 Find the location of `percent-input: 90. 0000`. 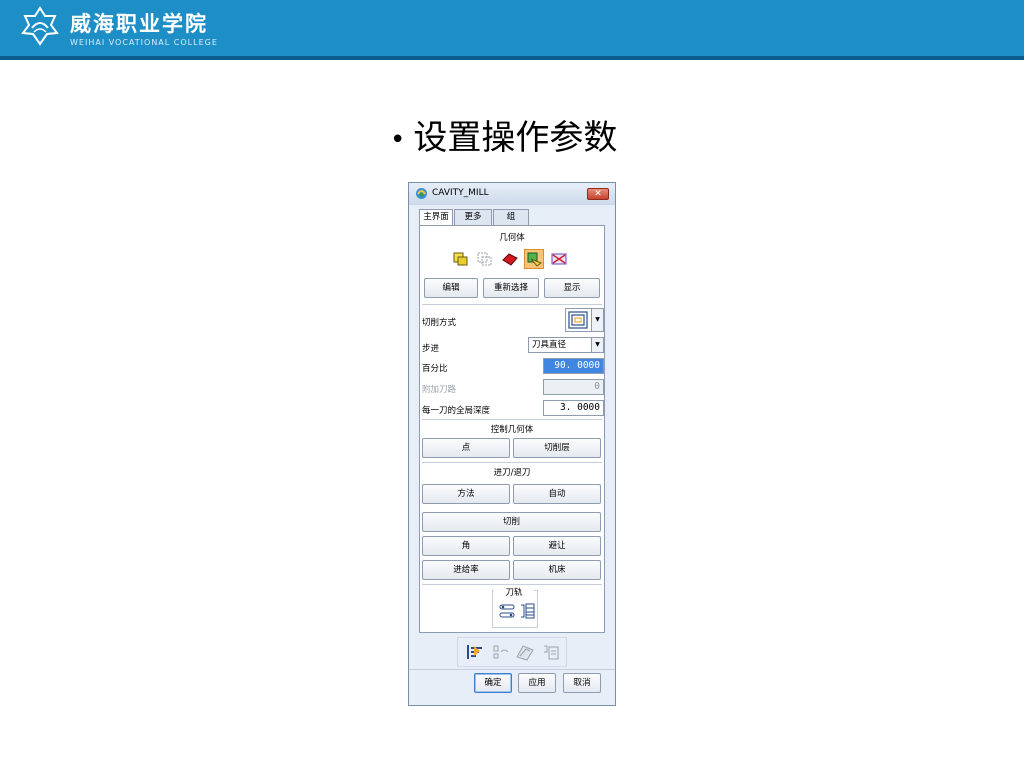

percent-input: 90. 0000 is located at coordinates (573, 366).